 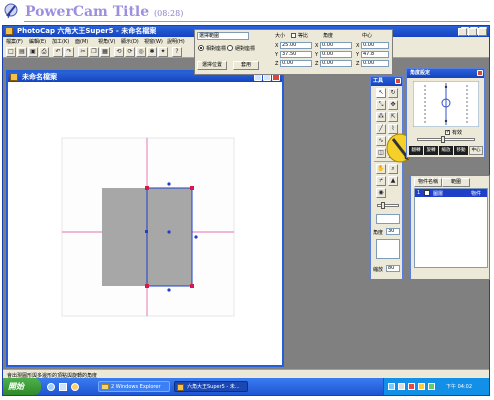 What do you see at coordinates (9, 31) in the screenshot?
I see `app-icon` at bounding box center [9, 31].